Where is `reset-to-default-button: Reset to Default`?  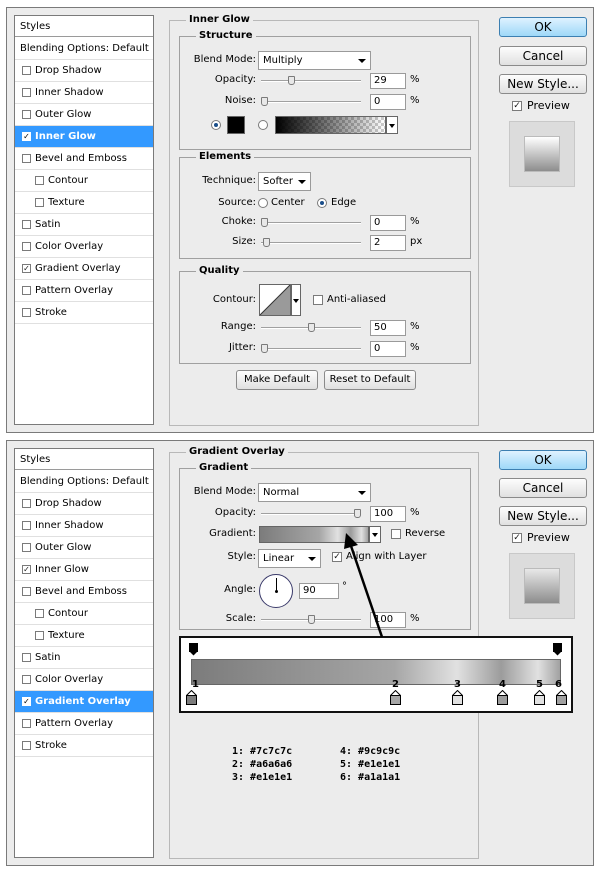
reset-to-default-button: Reset to Default is located at coordinates (370, 380).